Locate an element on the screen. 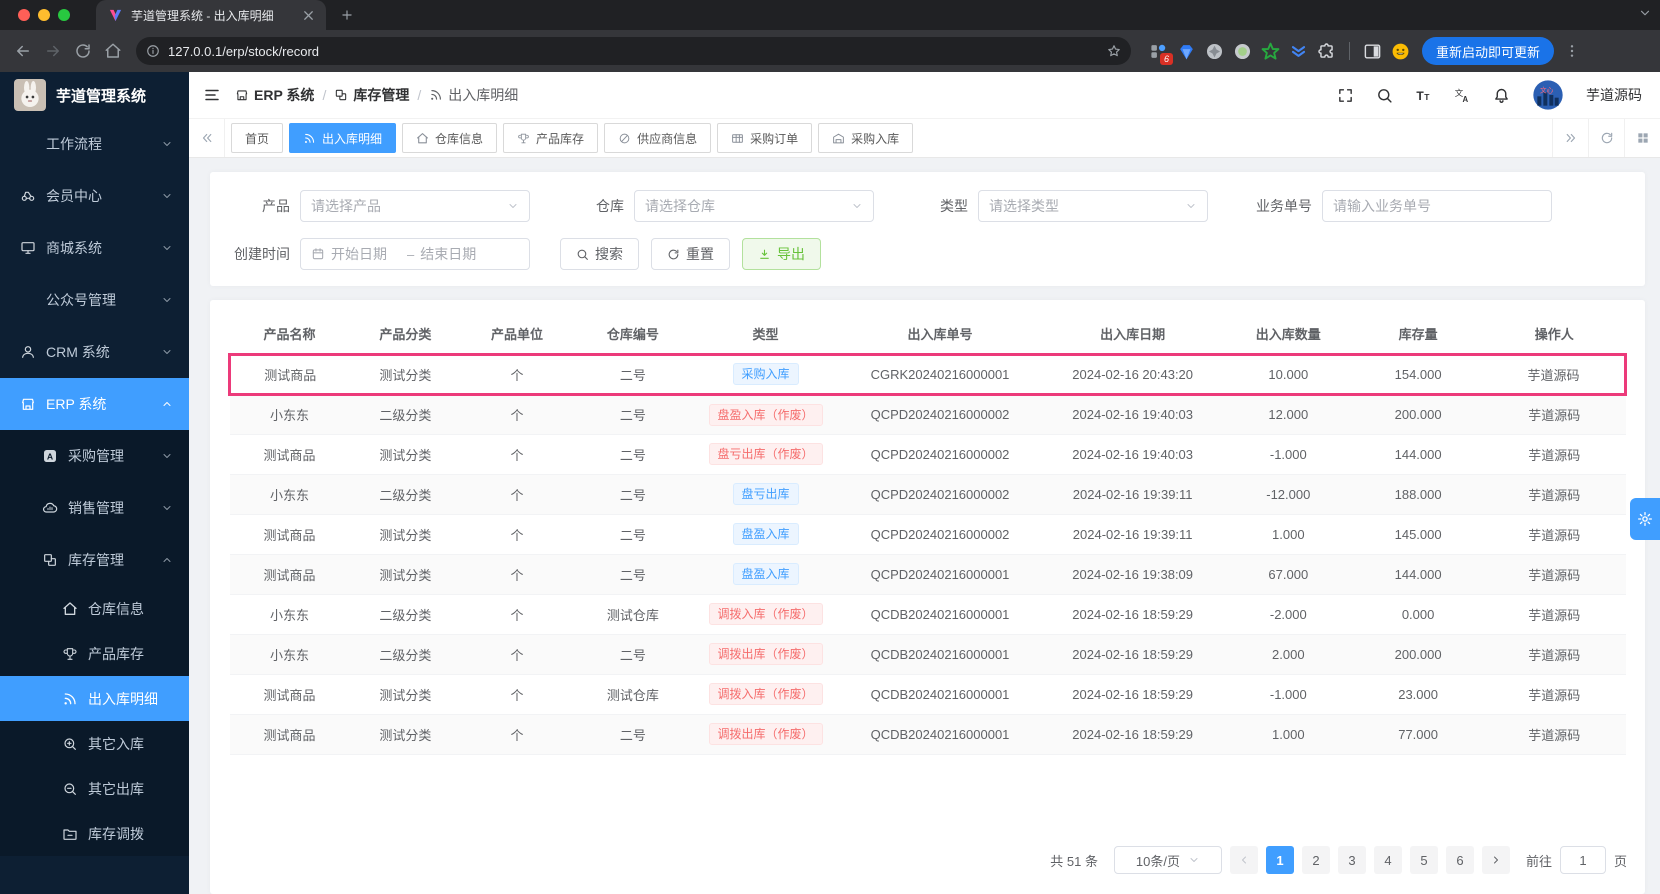 This screenshot has width=1660, height=894. extension-star-icon is located at coordinates (1270, 51).